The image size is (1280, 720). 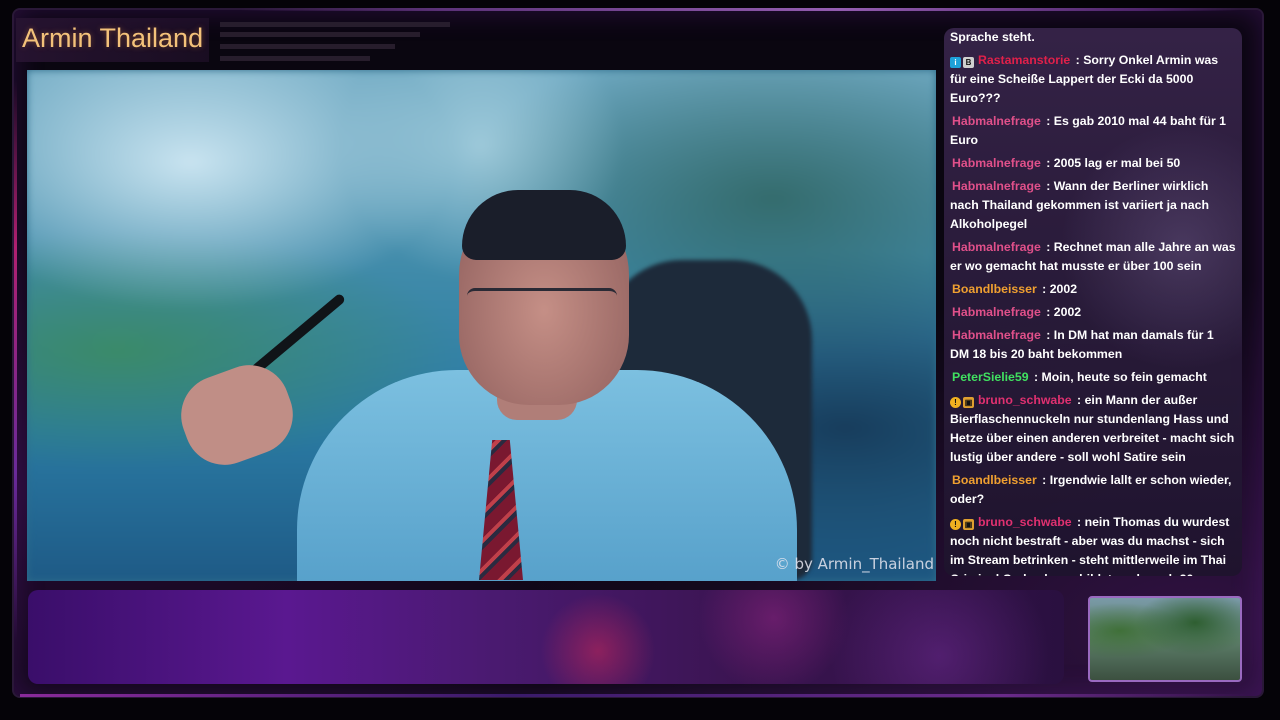 I want to click on video-watermark: © by Armin_Thailand, so click(x=854, y=564).